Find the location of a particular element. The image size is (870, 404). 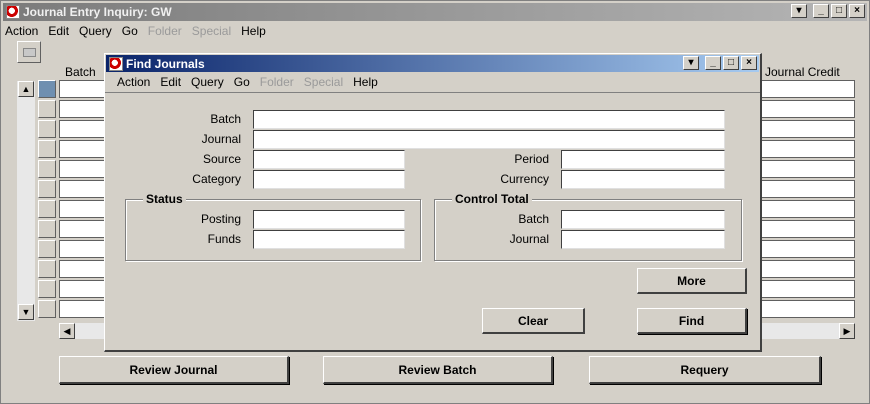

review-batch-button: Review Batch is located at coordinates (438, 370).